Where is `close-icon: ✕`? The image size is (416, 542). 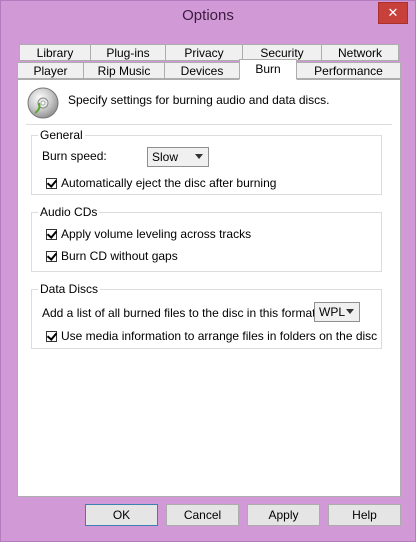 close-icon: ✕ is located at coordinates (393, 12).